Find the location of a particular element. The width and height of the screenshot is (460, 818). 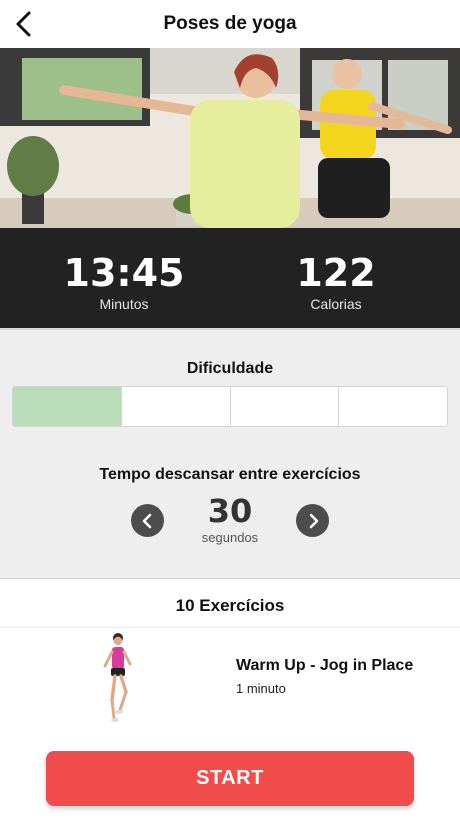

chevron-right-icon is located at coordinates (313, 520).